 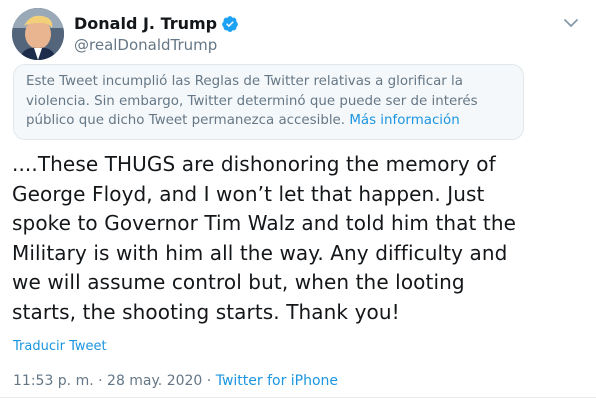 I want to click on tweet-header: Donald J. Trump @realDonaldTrump, so click(x=298, y=38).